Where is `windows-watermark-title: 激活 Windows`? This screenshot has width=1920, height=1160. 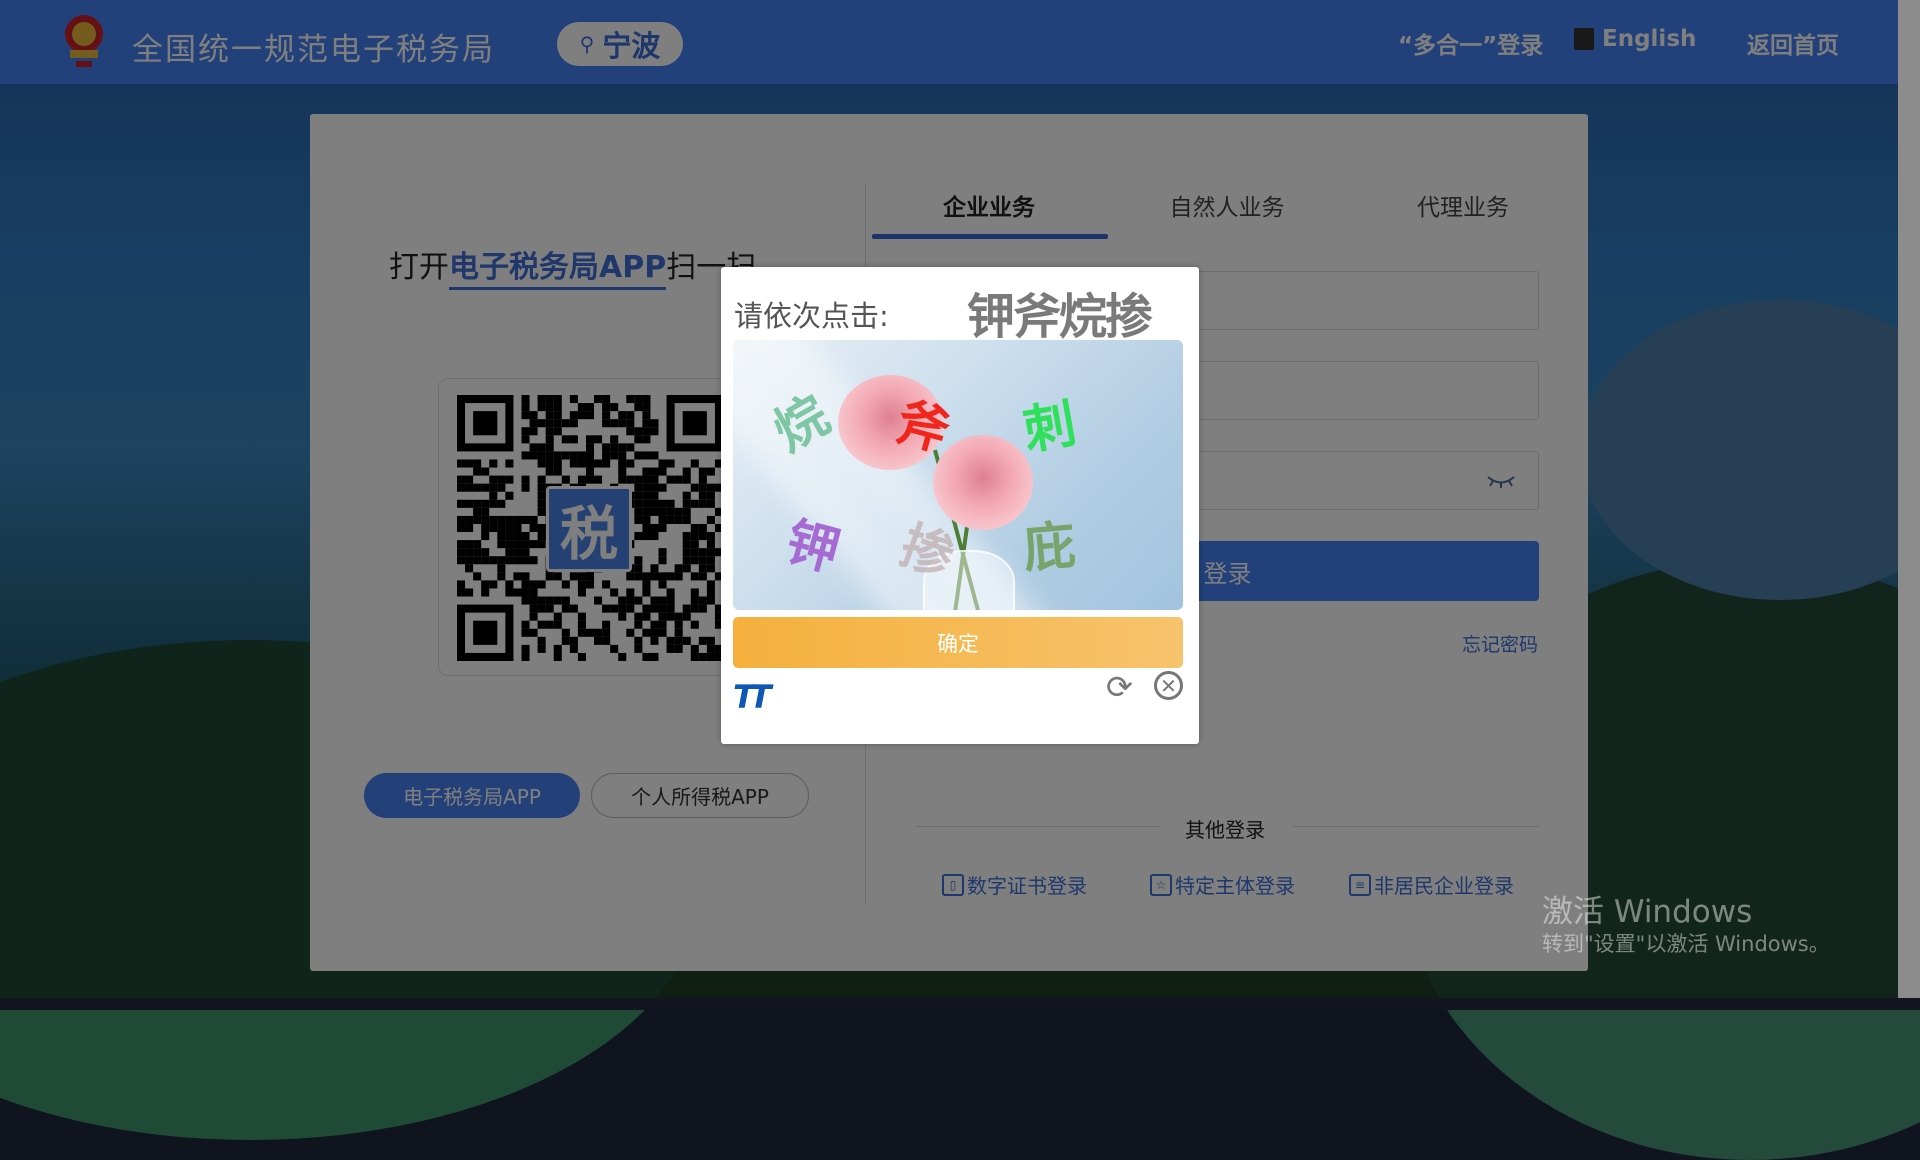
windows-watermark-title: 激活 Windows is located at coordinates (1647, 912).